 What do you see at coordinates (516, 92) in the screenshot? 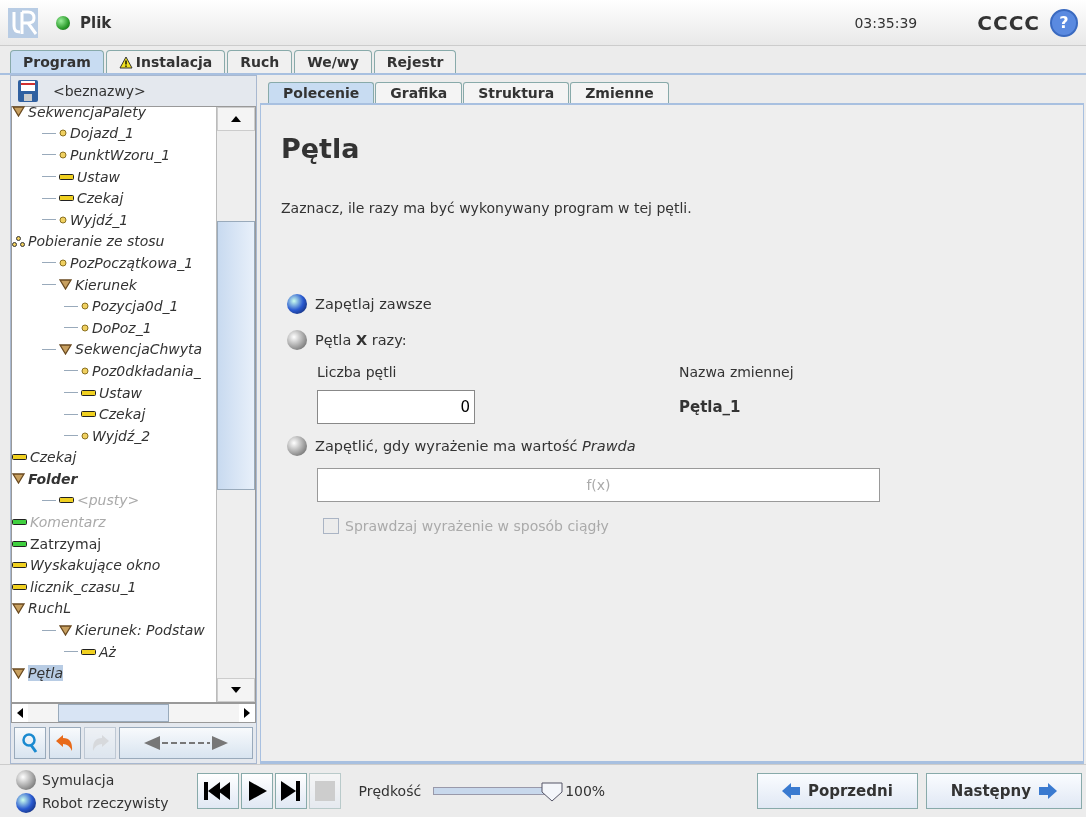
I see `tab: Struktura` at bounding box center [516, 92].